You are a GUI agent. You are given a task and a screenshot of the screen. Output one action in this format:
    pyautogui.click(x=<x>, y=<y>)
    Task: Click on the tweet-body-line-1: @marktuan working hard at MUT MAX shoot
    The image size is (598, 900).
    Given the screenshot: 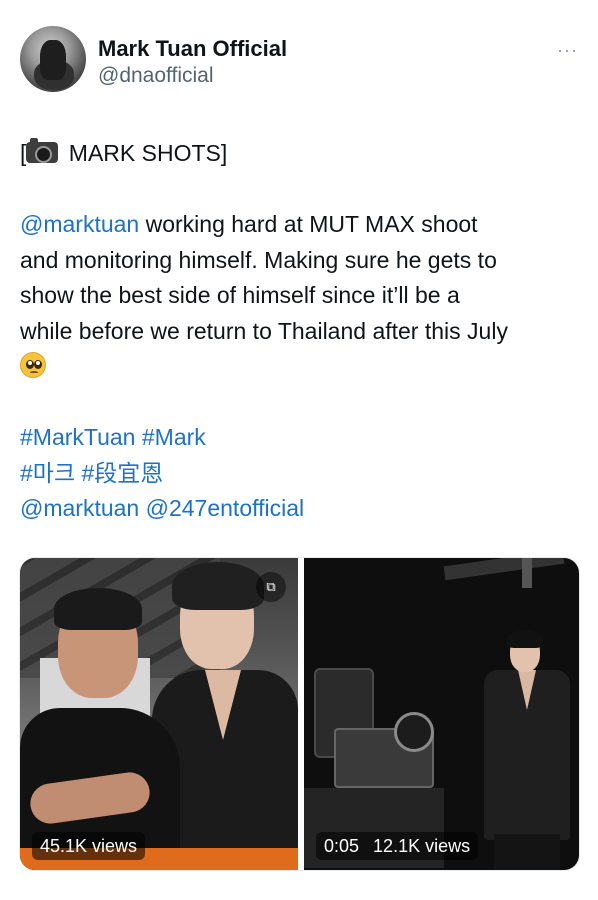 What is the action you would take?
    pyautogui.click(x=300, y=225)
    